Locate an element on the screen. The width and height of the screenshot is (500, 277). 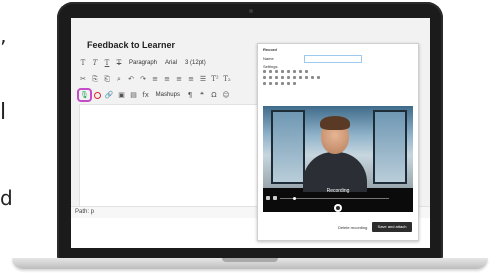
undo-icon: ↶ is located at coordinates (131, 79).